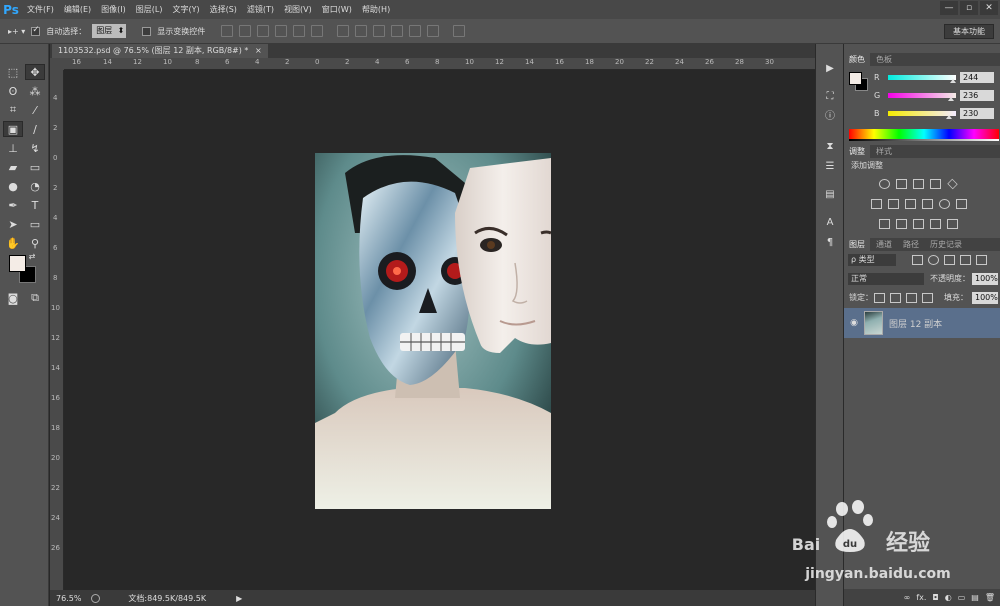 The height and width of the screenshot is (606, 1000). I want to click on grayscale-ramp, so click(924, 140).